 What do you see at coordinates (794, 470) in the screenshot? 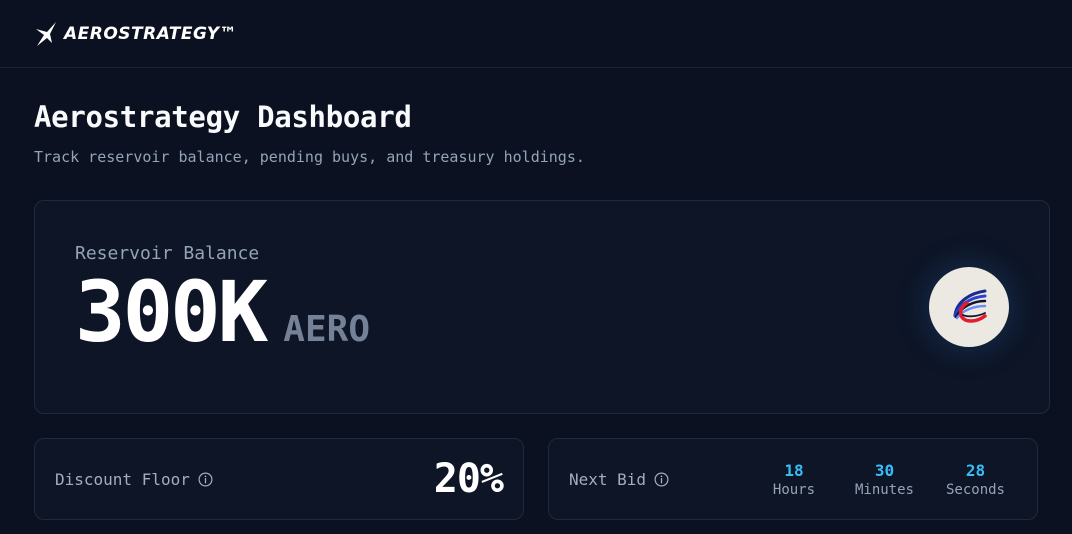
I see `countdown-hours-value: 18` at bounding box center [794, 470].